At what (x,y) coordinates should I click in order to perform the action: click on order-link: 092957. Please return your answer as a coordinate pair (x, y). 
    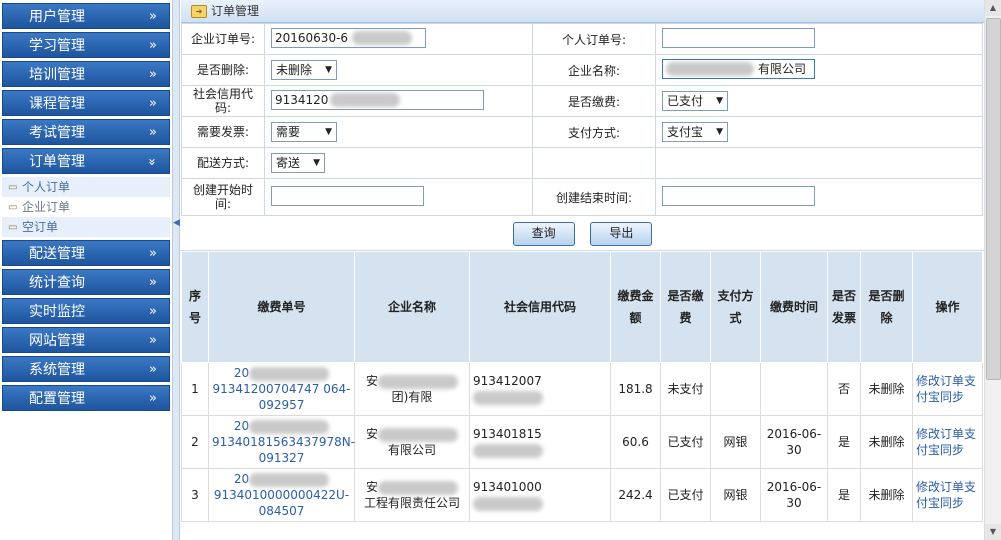
    Looking at the image, I should click on (282, 405).